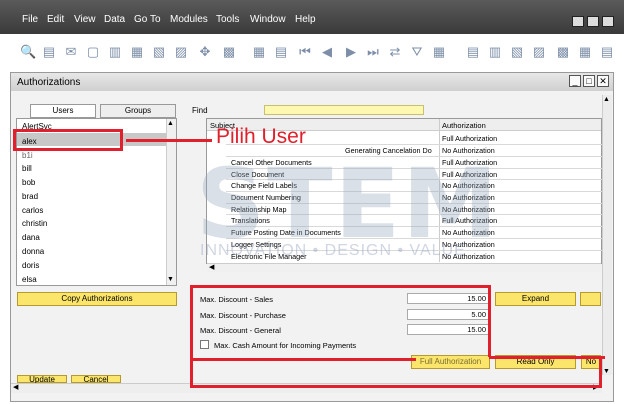 This screenshot has height=404, width=624. What do you see at coordinates (305, 19) in the screenshot?
I see `menu-help: Help` at bounding box center [305, 19].